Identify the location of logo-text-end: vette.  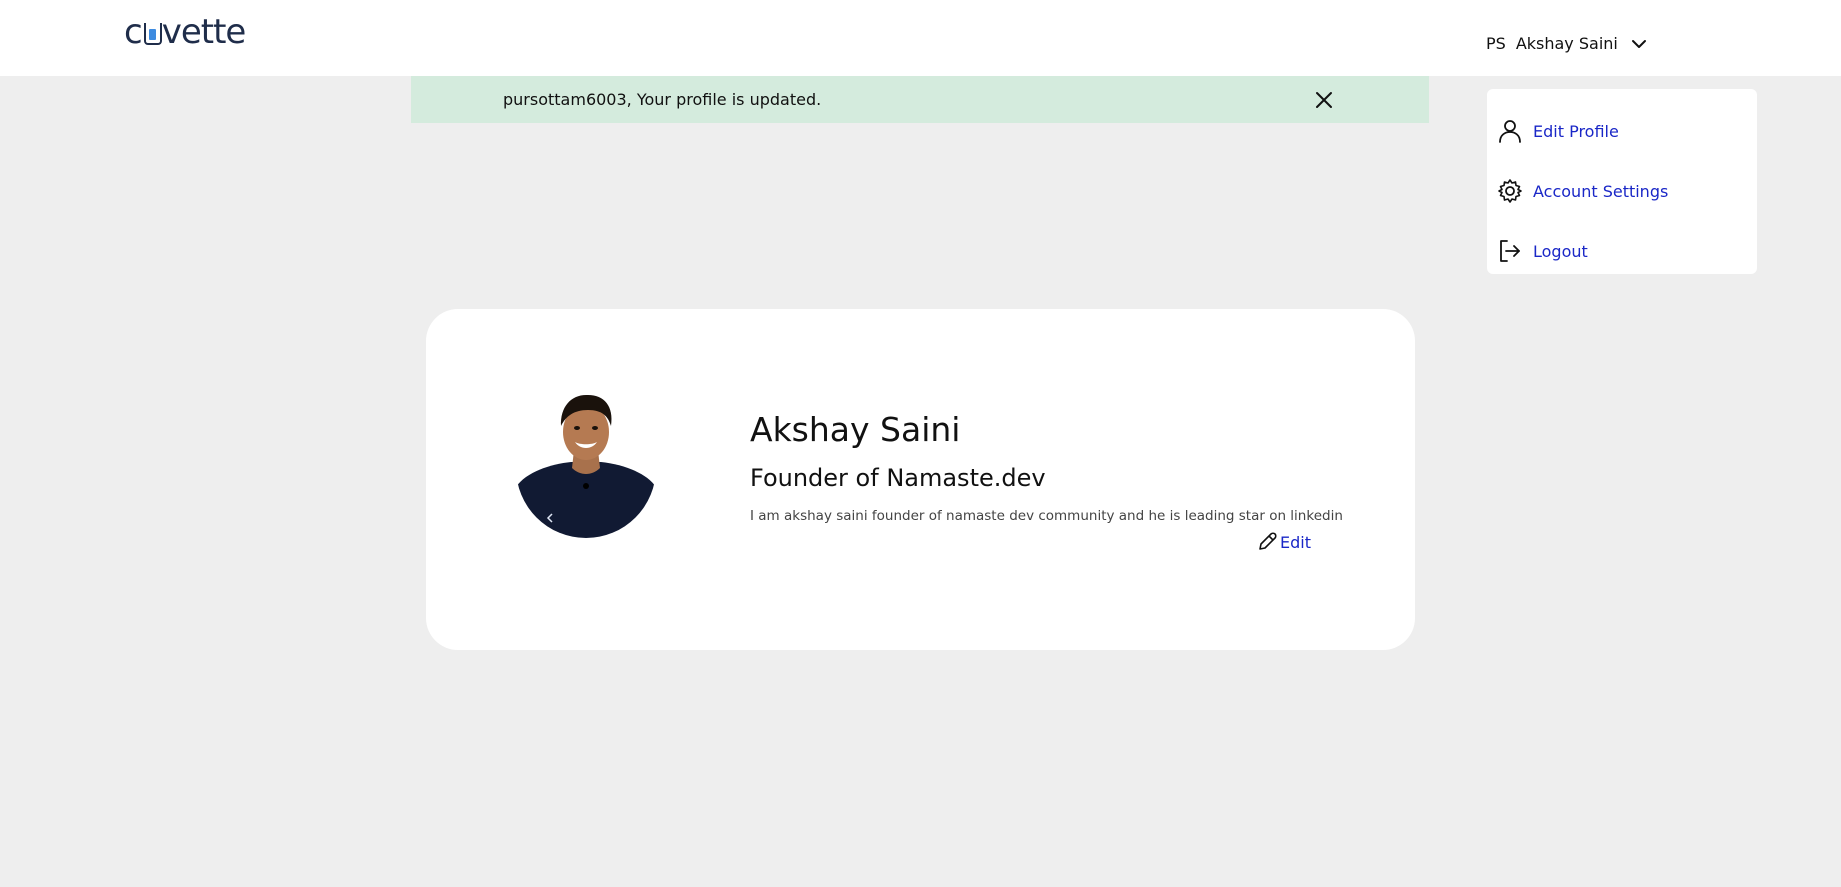
(204, 32).